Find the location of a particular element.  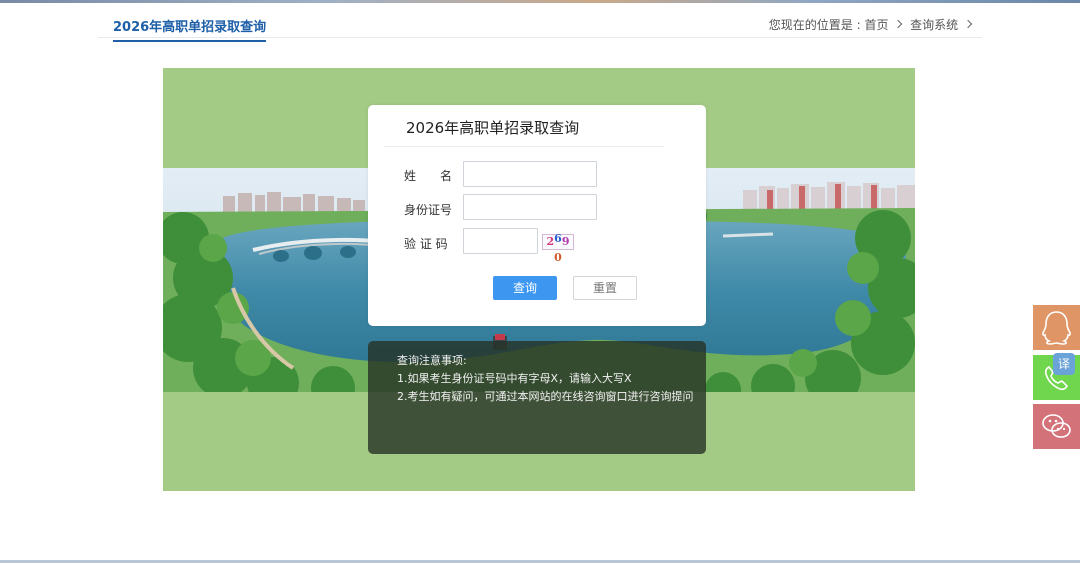

captcha-char: 9 is located at coordinates (565, 241).